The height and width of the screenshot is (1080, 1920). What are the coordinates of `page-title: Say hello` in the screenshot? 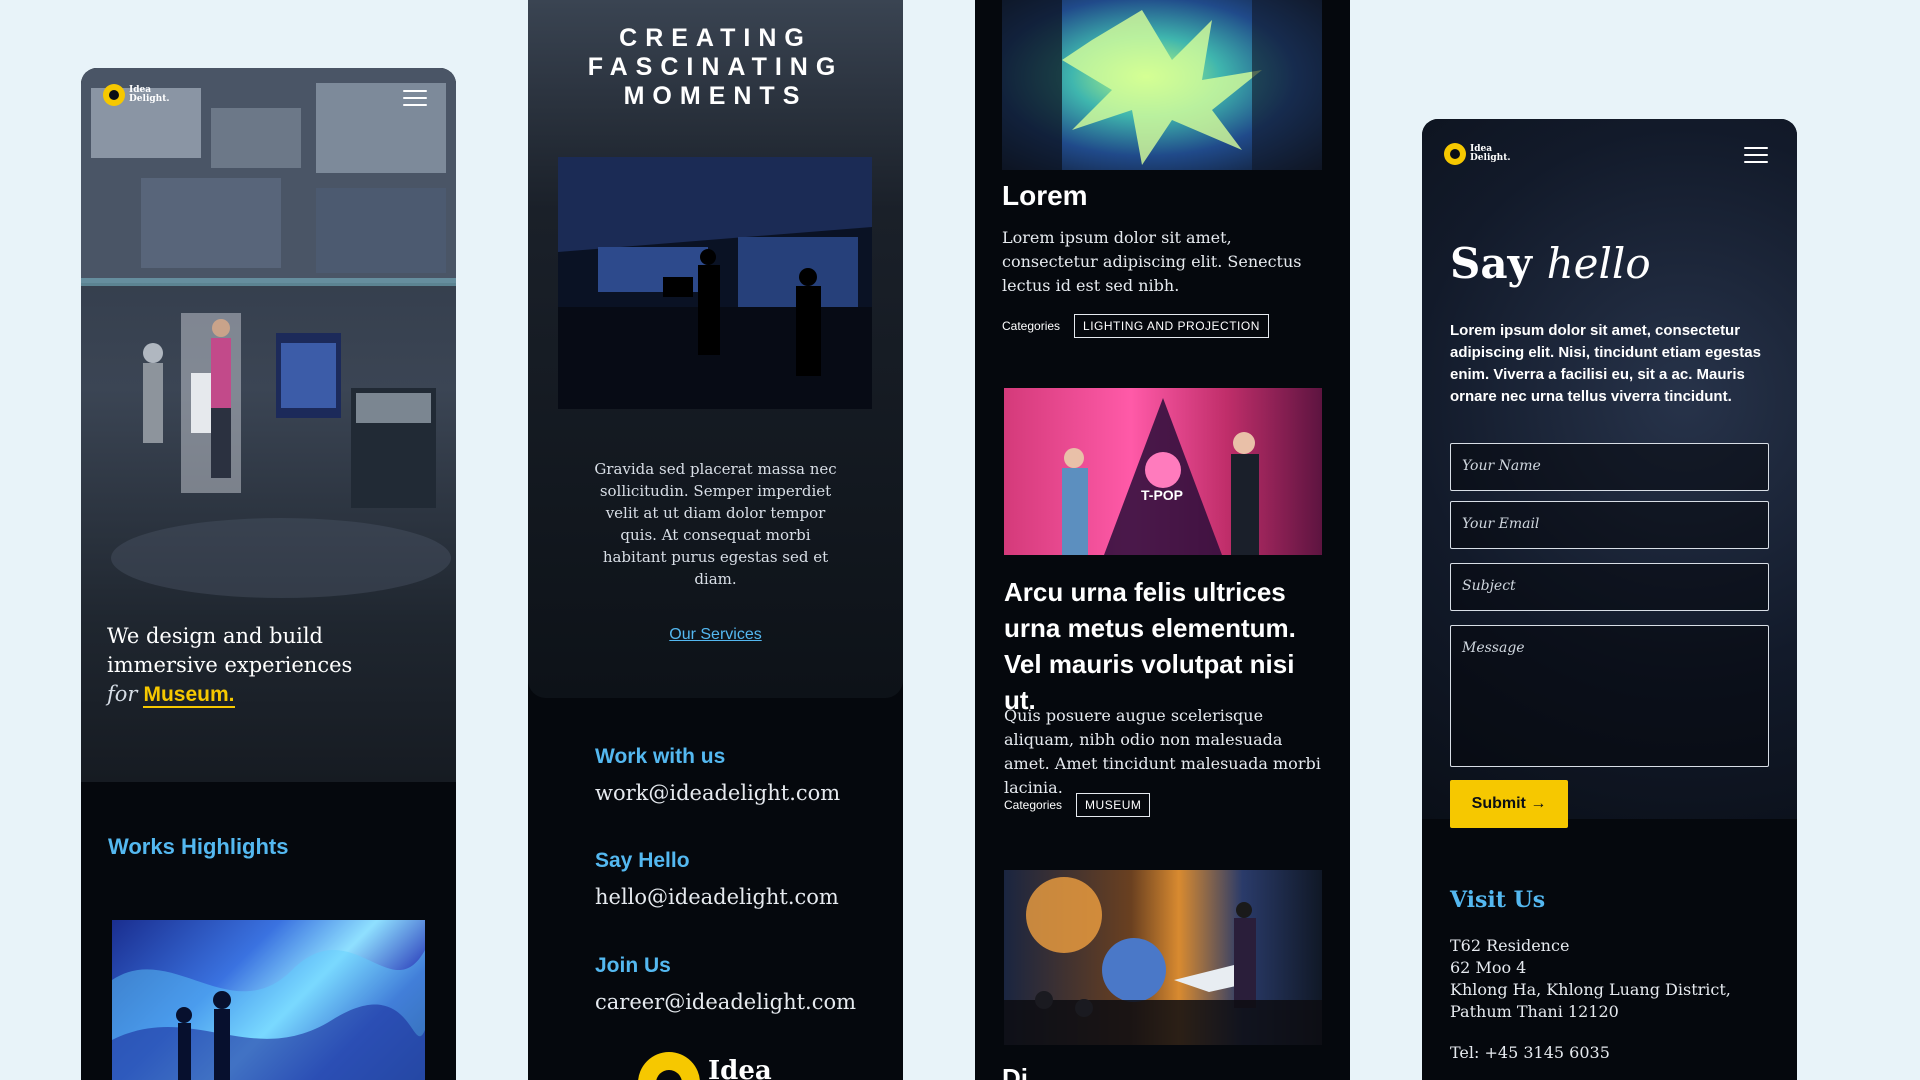 It's located at (1550, 263).